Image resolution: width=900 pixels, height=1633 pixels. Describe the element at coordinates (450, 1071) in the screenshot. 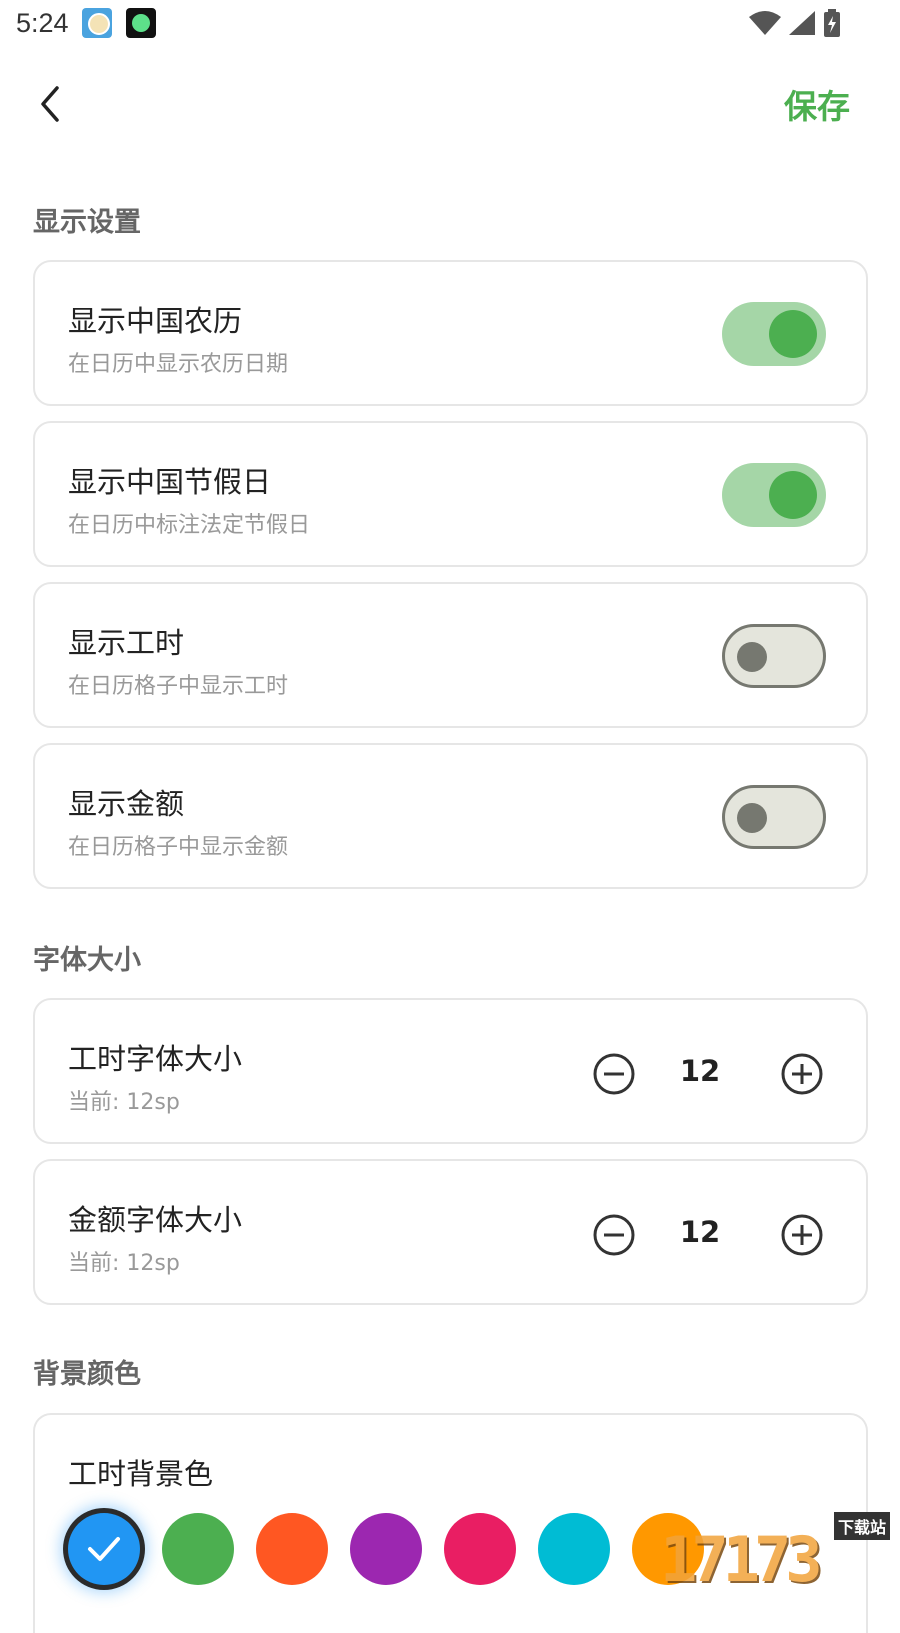

I see `font-size-card-work-hours: 工时字体大小 当前: 12sp 12` at that location.